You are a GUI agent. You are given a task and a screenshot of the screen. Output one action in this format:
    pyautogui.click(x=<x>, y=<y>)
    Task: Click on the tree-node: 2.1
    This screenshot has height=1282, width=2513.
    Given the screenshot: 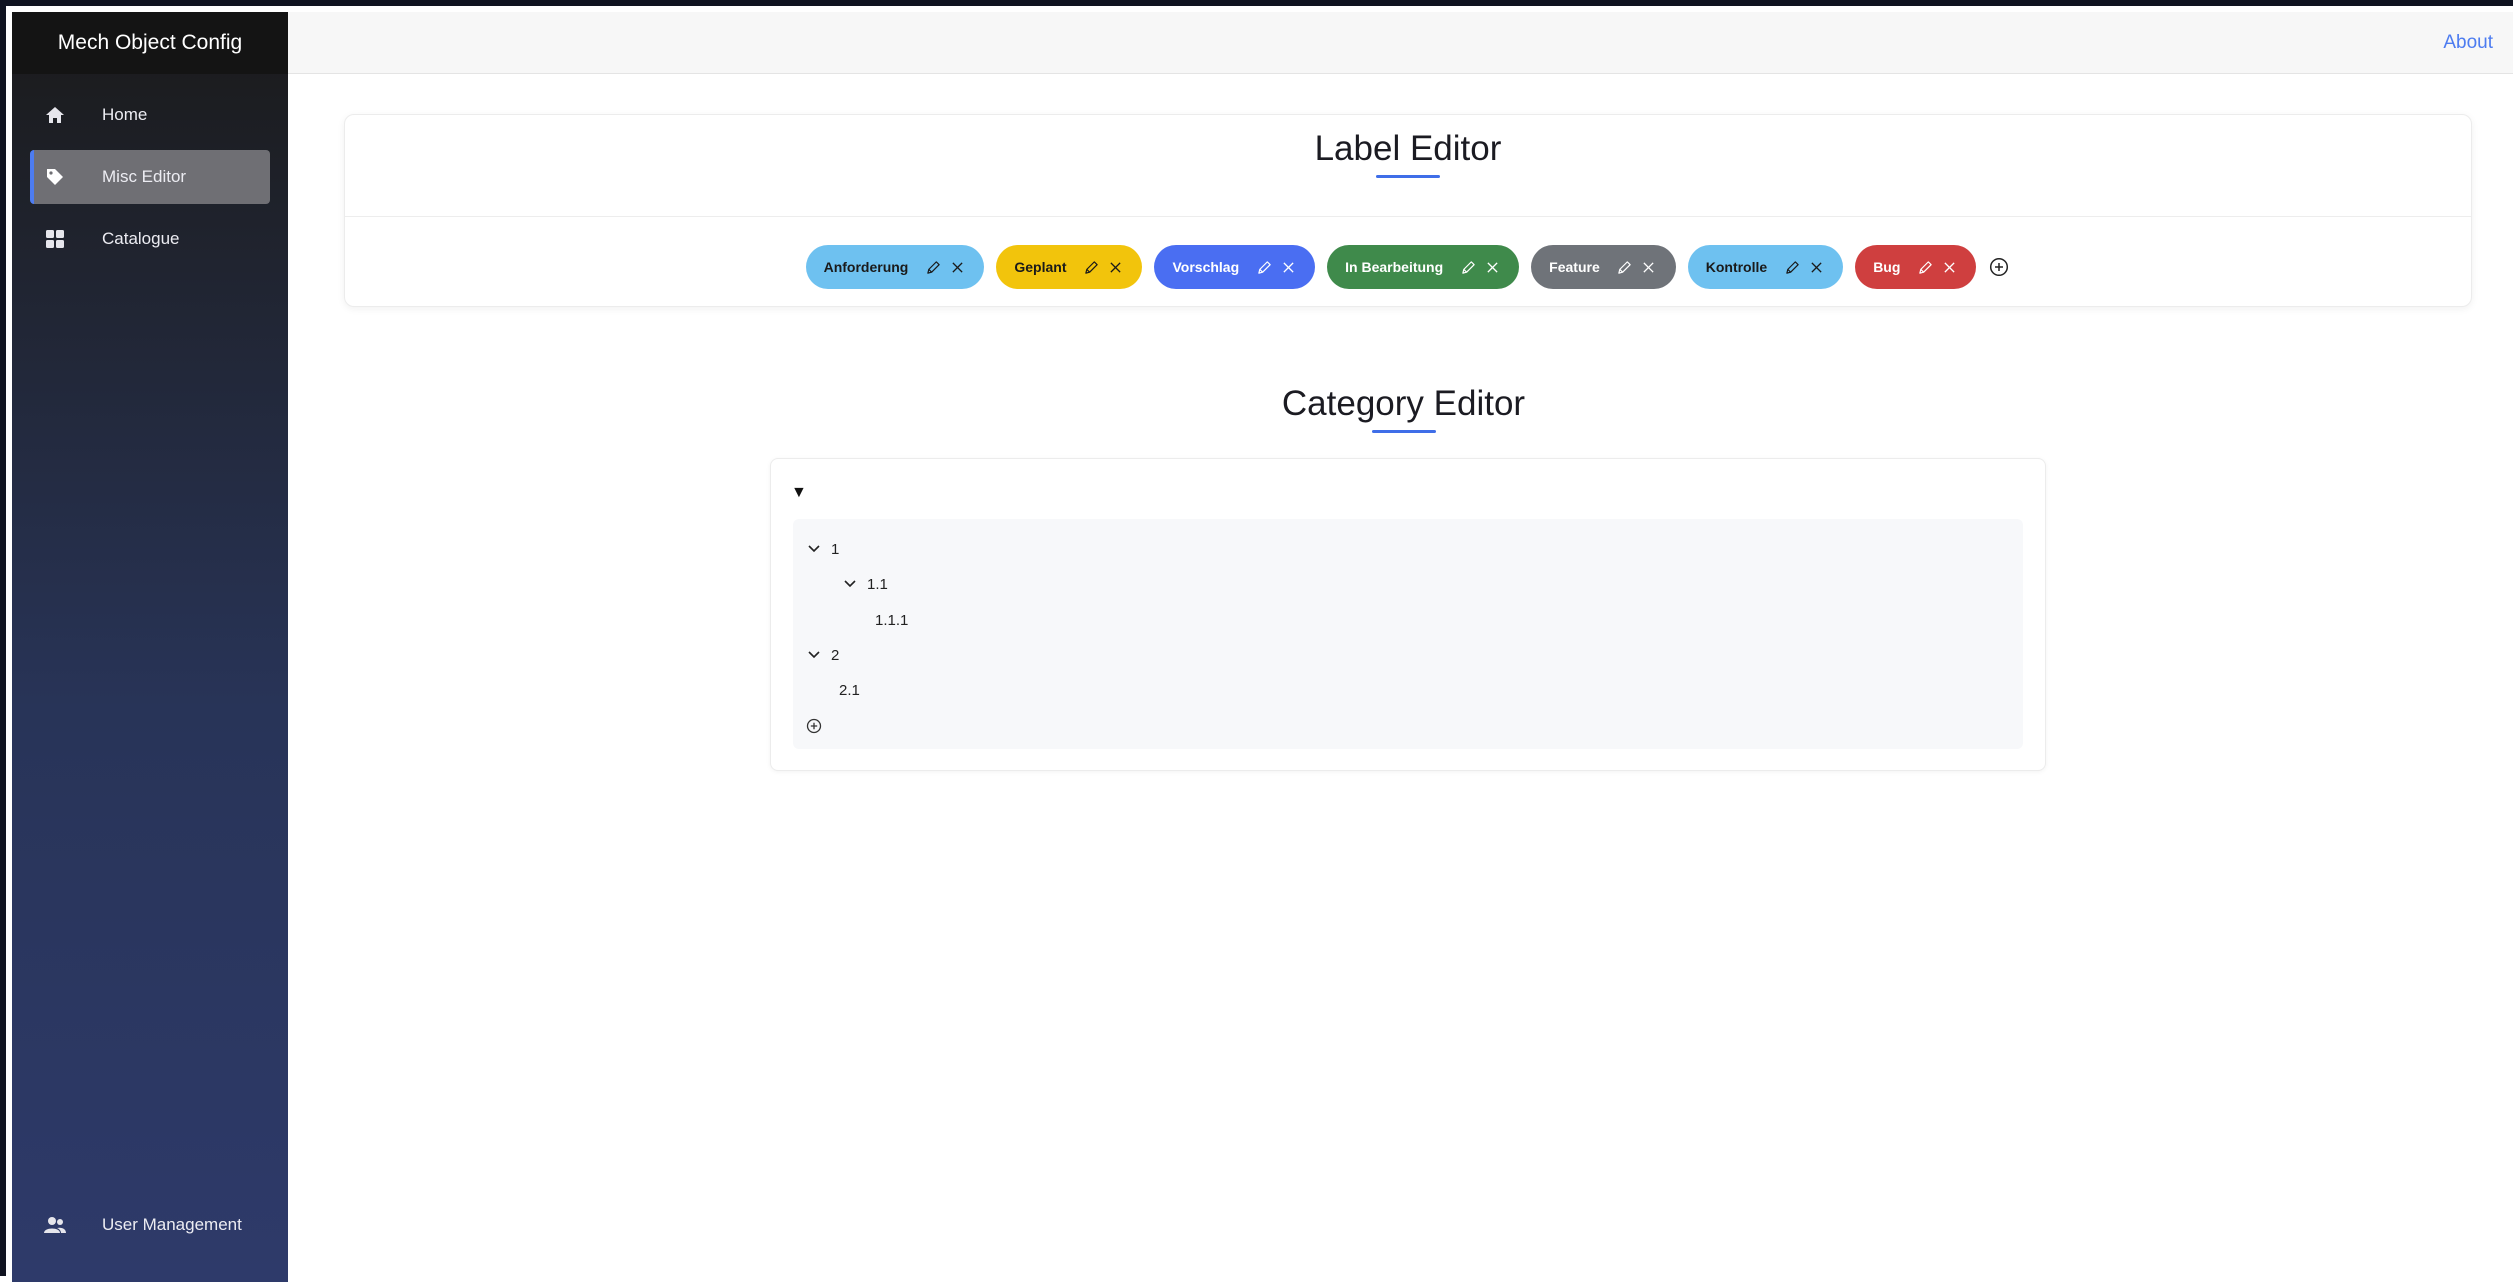 What is the action you would take?
    pyautogui.click(x=849, y=690)
    